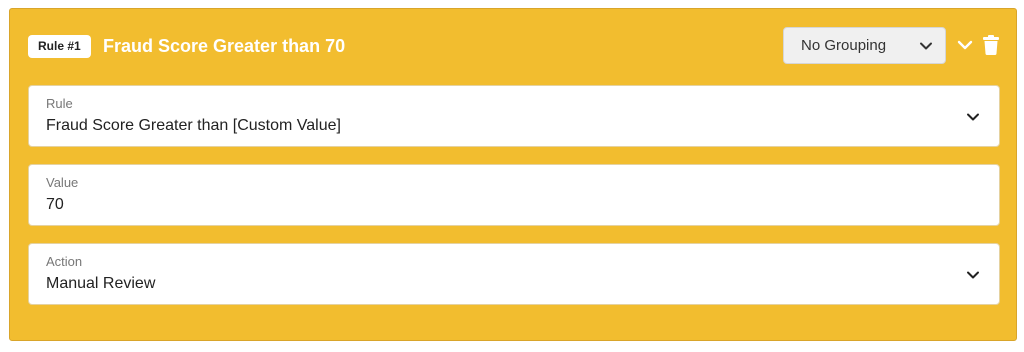 The image size is (1024, 352). I want to click on action-select-value: Manual Review, so click(101, 283).